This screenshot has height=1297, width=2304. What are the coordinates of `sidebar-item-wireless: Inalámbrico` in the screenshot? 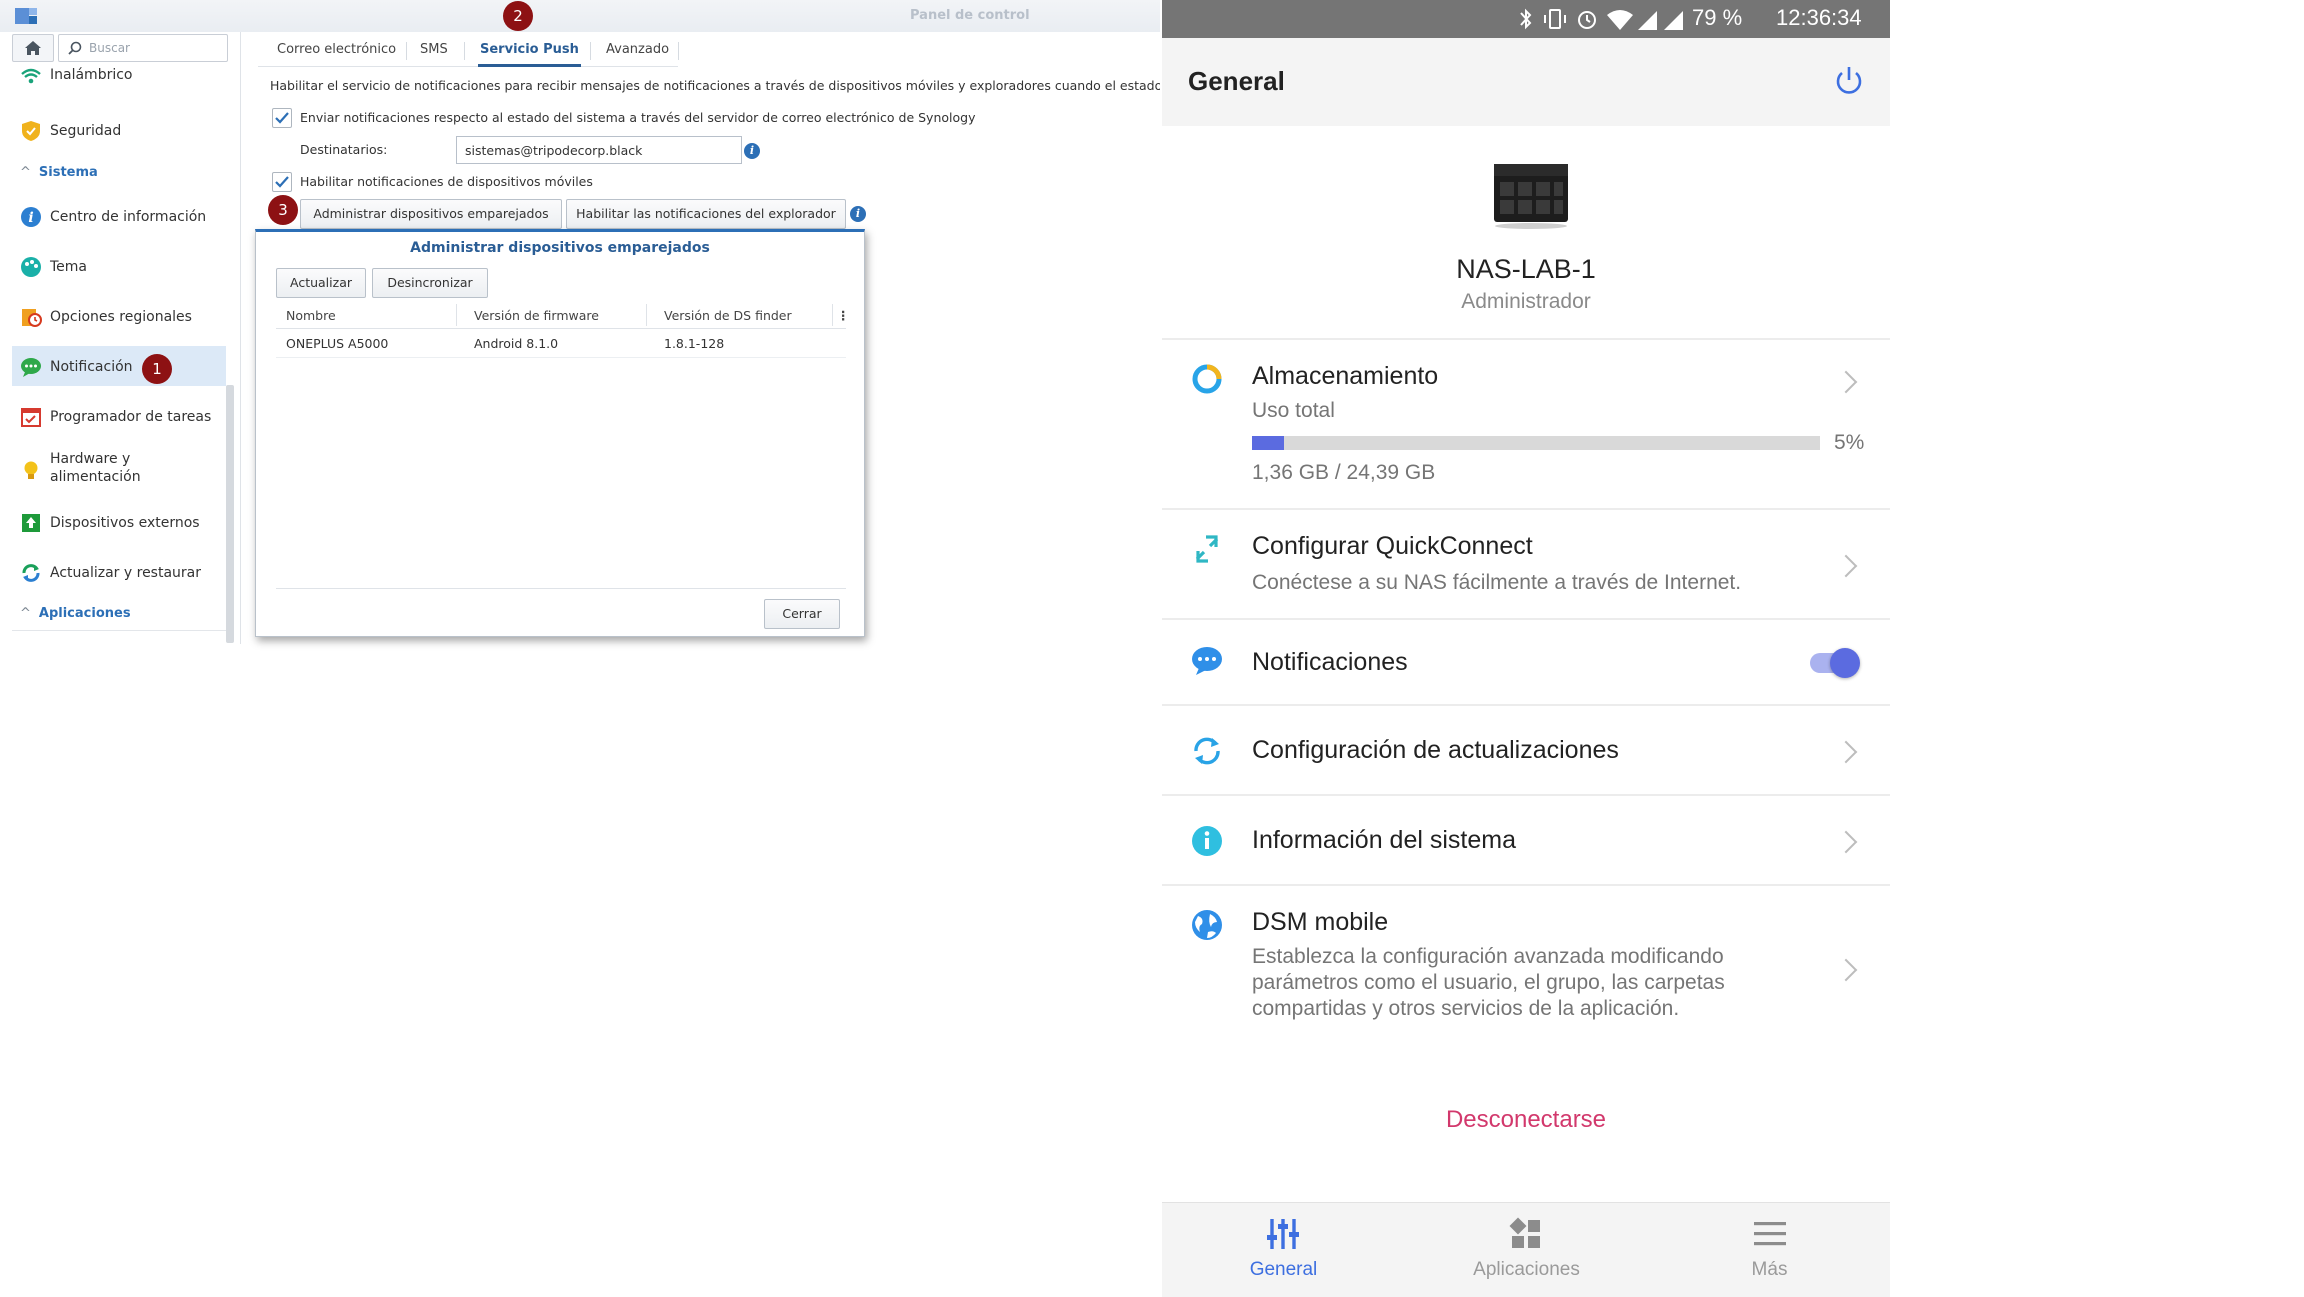 It's located at (119, 82).